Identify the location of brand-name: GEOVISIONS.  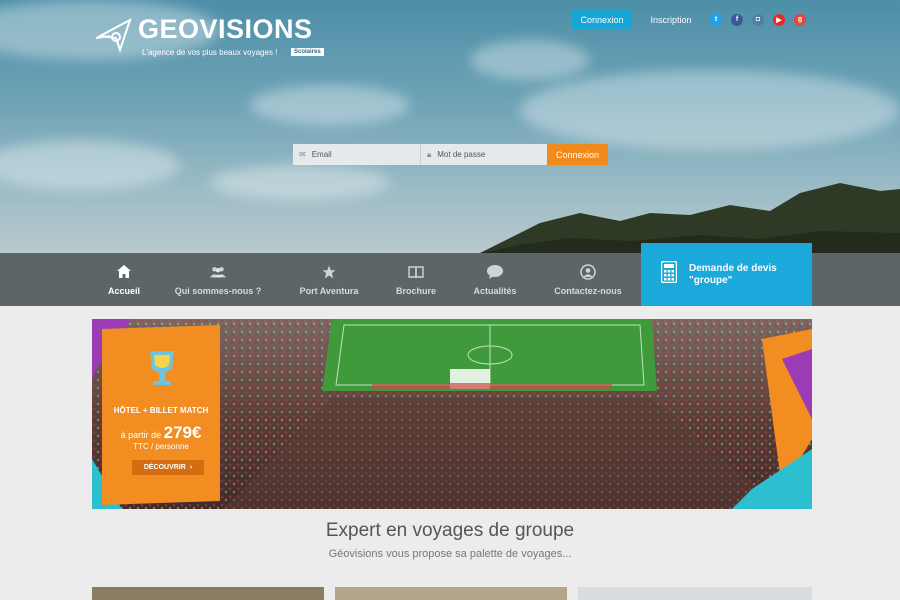
(225, 29).